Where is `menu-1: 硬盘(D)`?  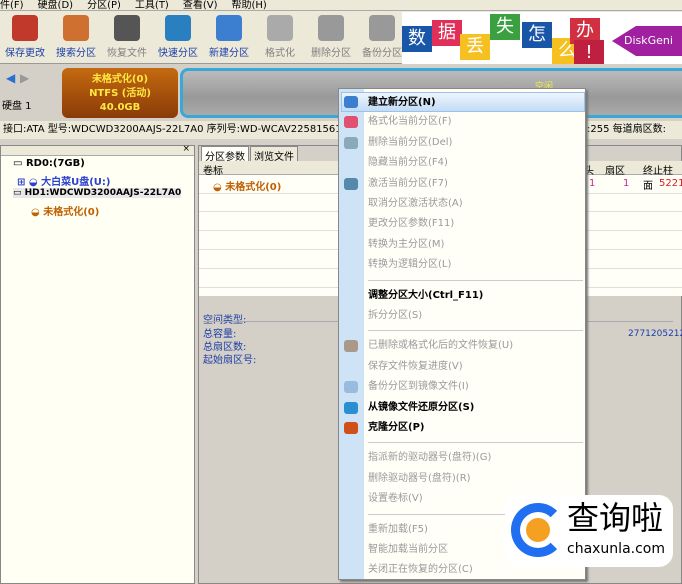 menu-1: 硬盘(D) is located at coordinates (56, 5).